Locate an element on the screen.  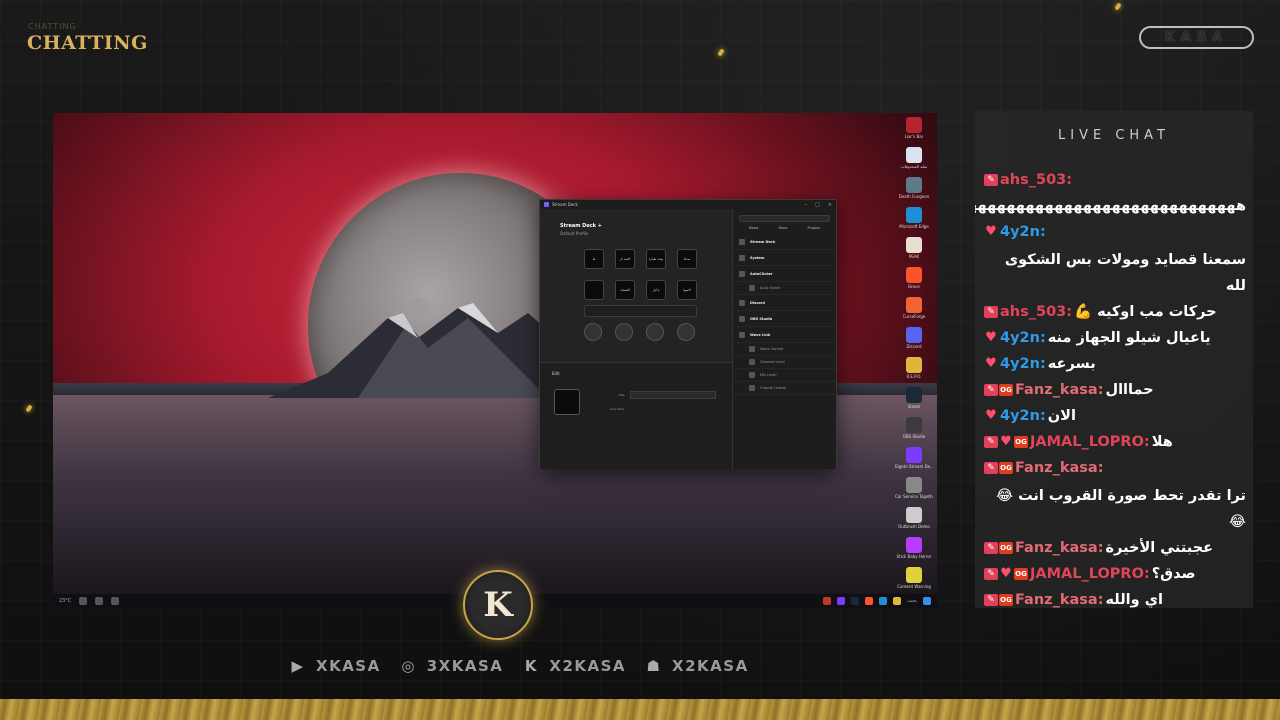
desktop-icon-peak: PEAK is located at coordinates (914, 246).